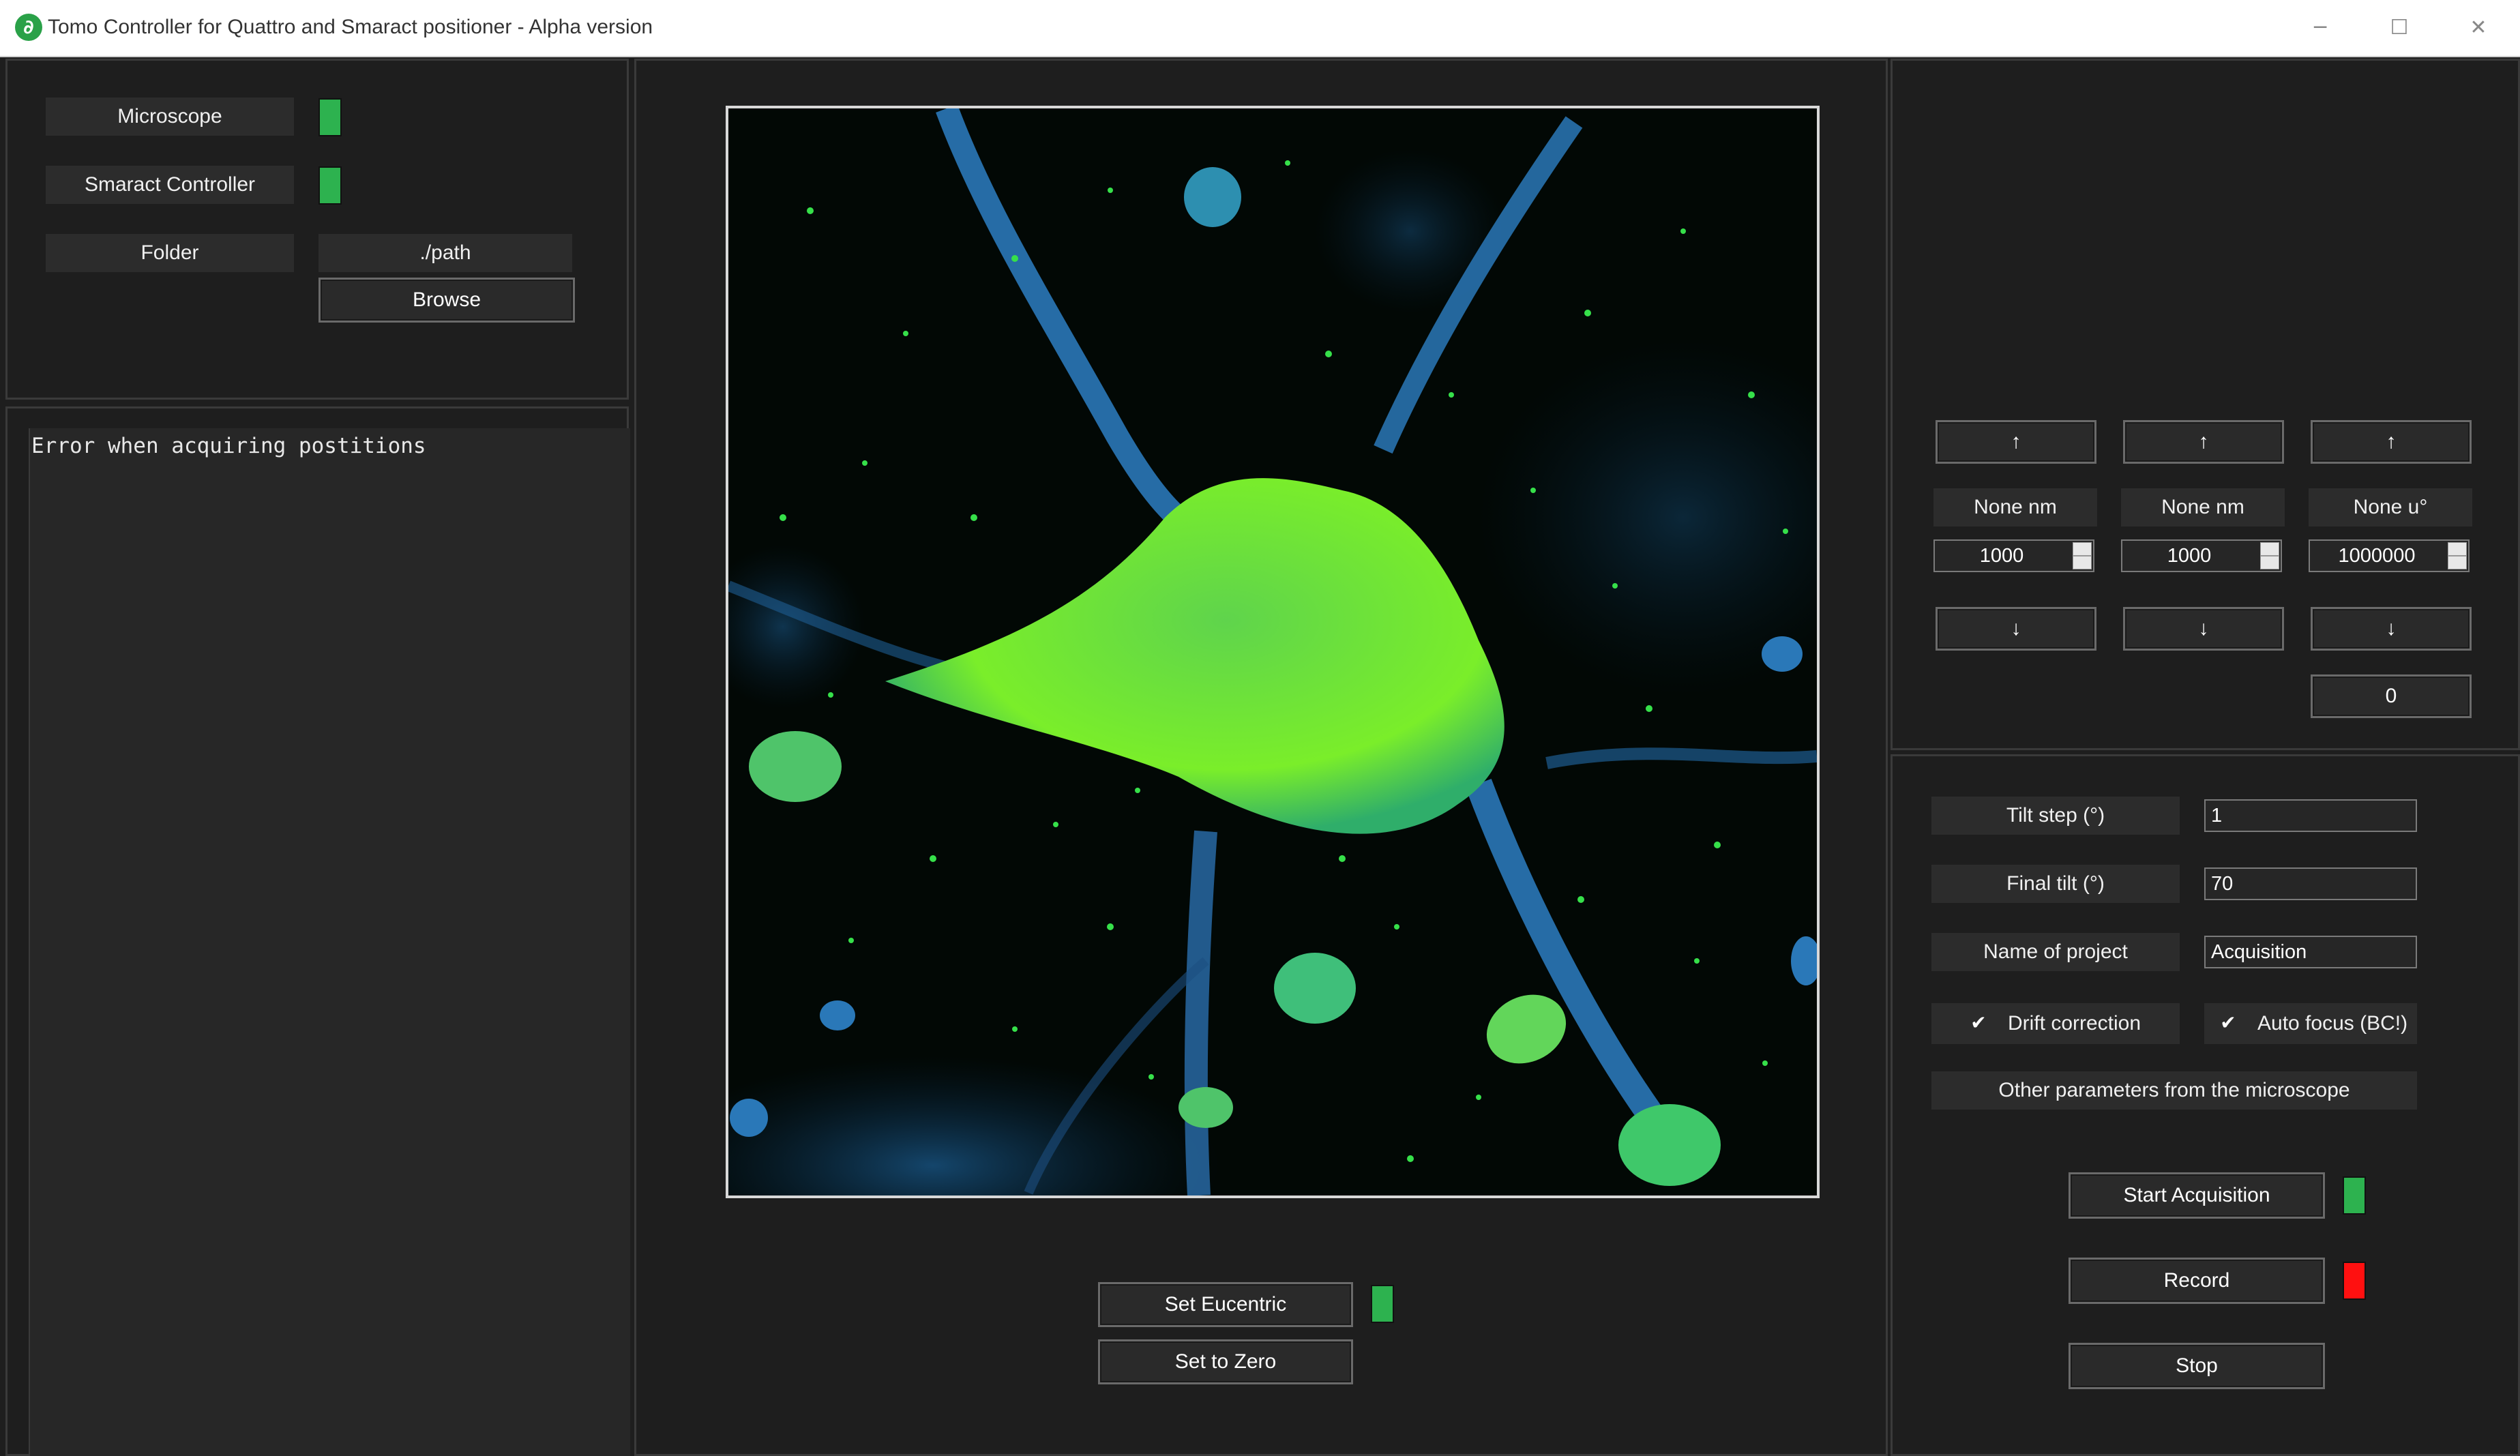 The width and height of the screenshot is (2520, 1456). Describe the element at coordinates (2189, 556) in the screenshot. I see `axis2-step-value: 1000` at that location.